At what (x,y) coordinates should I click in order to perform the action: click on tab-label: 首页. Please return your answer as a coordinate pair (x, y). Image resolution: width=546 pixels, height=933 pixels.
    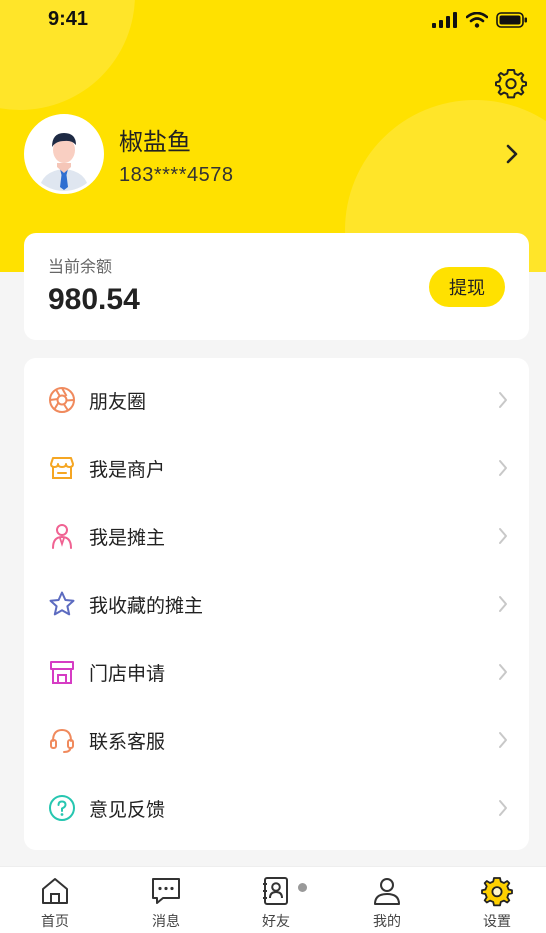
    Looking at the image, I should click on (55, 922).